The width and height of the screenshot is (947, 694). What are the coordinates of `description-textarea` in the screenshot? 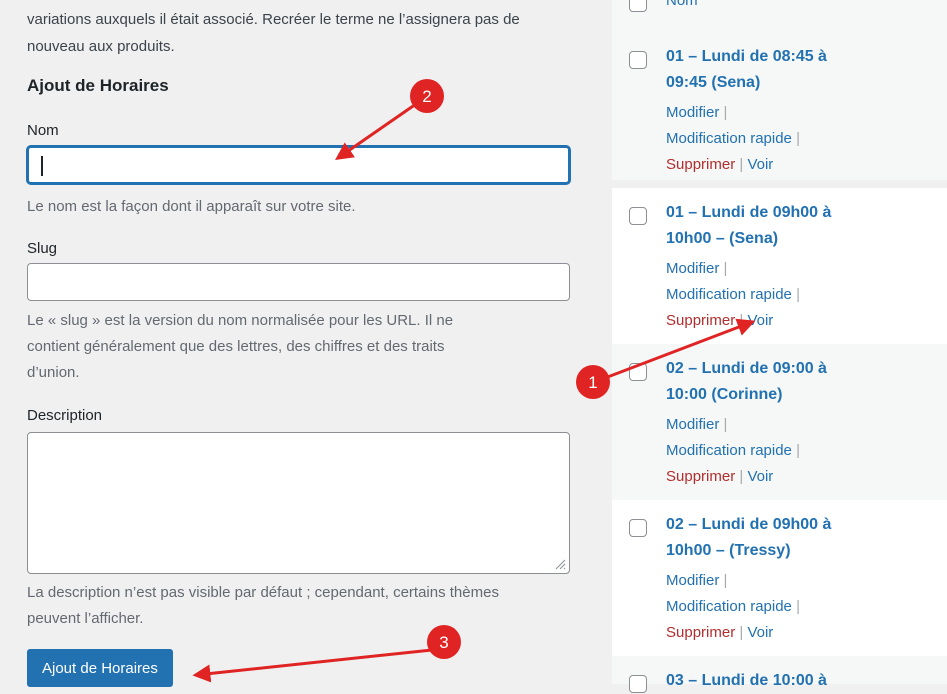 It's located at (298, 503).